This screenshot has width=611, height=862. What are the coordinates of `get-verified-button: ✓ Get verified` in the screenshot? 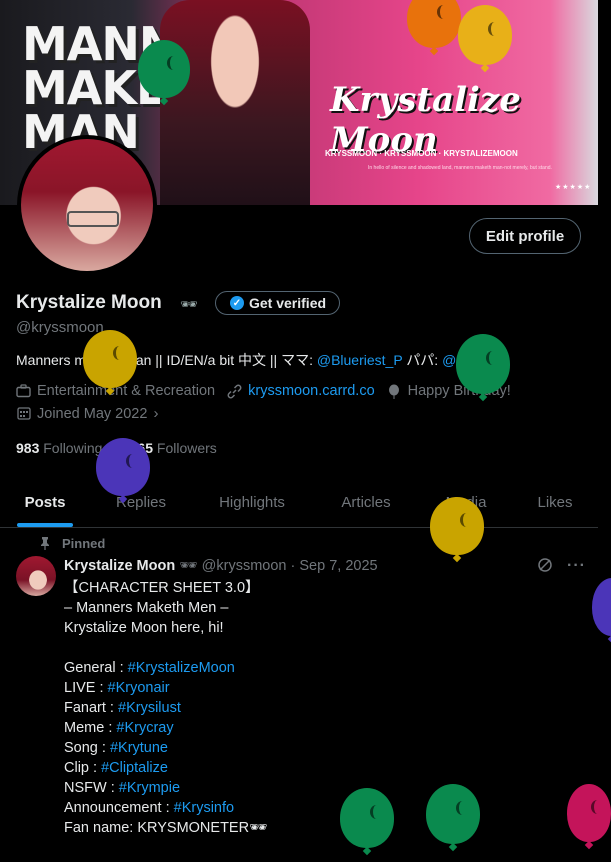 It's located at (277, 303).